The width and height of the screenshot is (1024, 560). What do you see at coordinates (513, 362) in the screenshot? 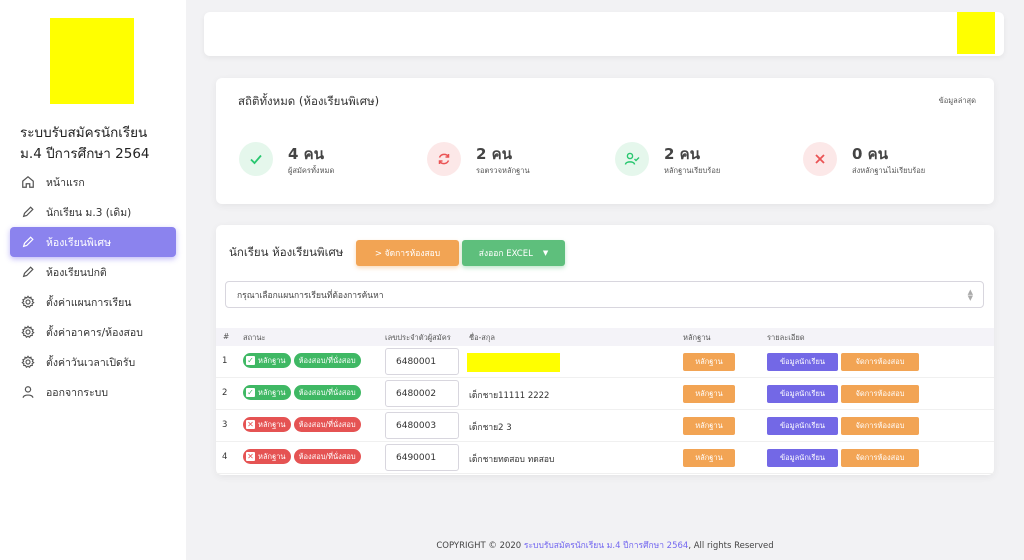
I see `redacted-name` at bounding box center [513, 362].